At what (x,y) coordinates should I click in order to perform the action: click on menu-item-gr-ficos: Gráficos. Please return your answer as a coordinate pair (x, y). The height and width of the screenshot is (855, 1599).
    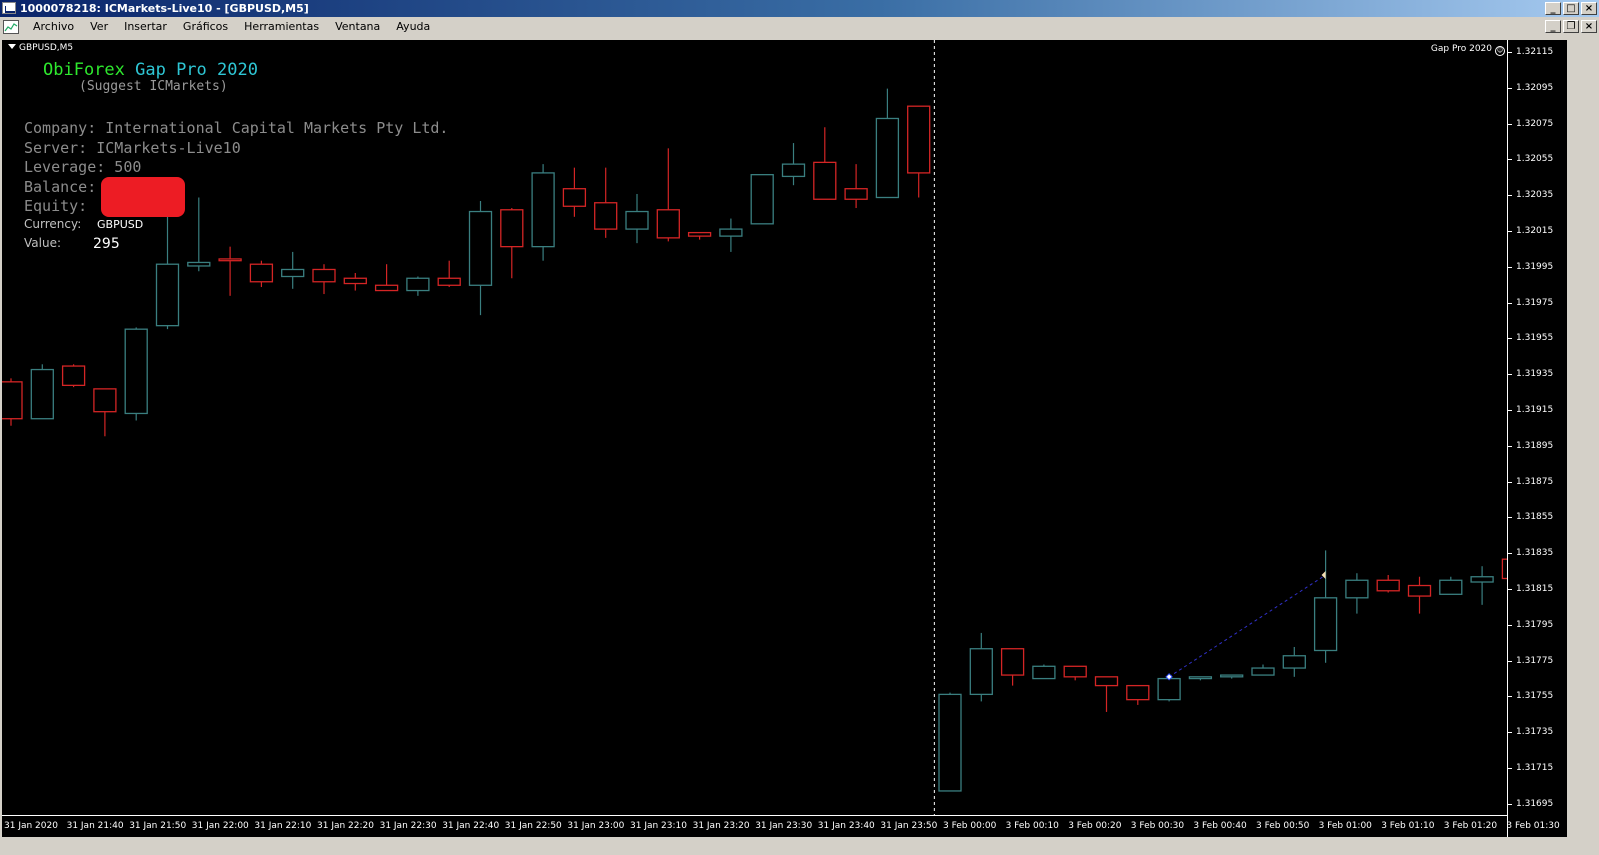
    Looking at the image, I should click on (205, 27).